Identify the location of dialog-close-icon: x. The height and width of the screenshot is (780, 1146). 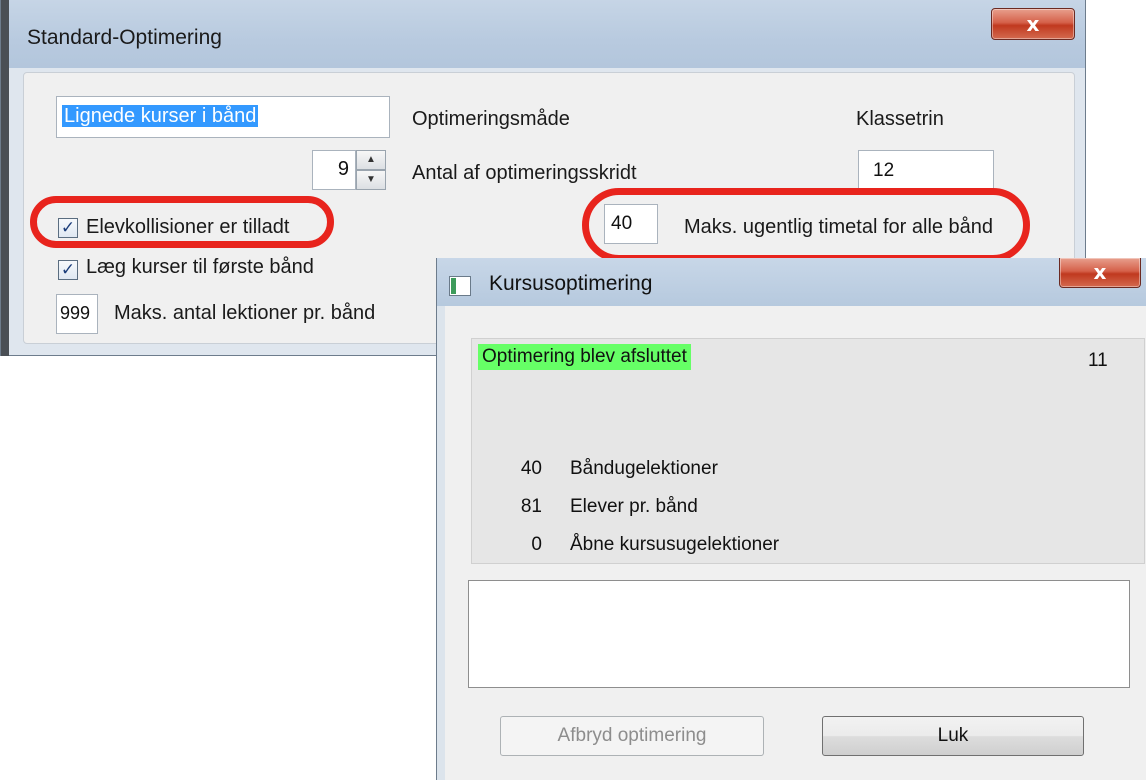
(1100, 273).